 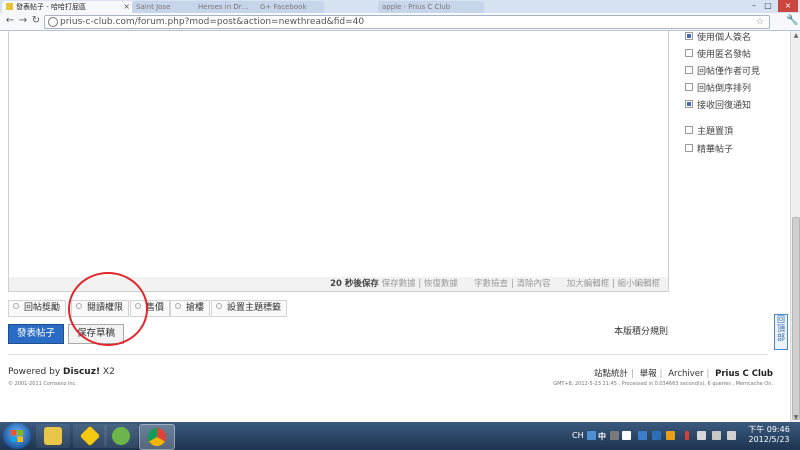 What do you see at coordinates (81, 372) in the screenshot?
I see `discuz-link: Discuz!` at bounding box center [81, 372].